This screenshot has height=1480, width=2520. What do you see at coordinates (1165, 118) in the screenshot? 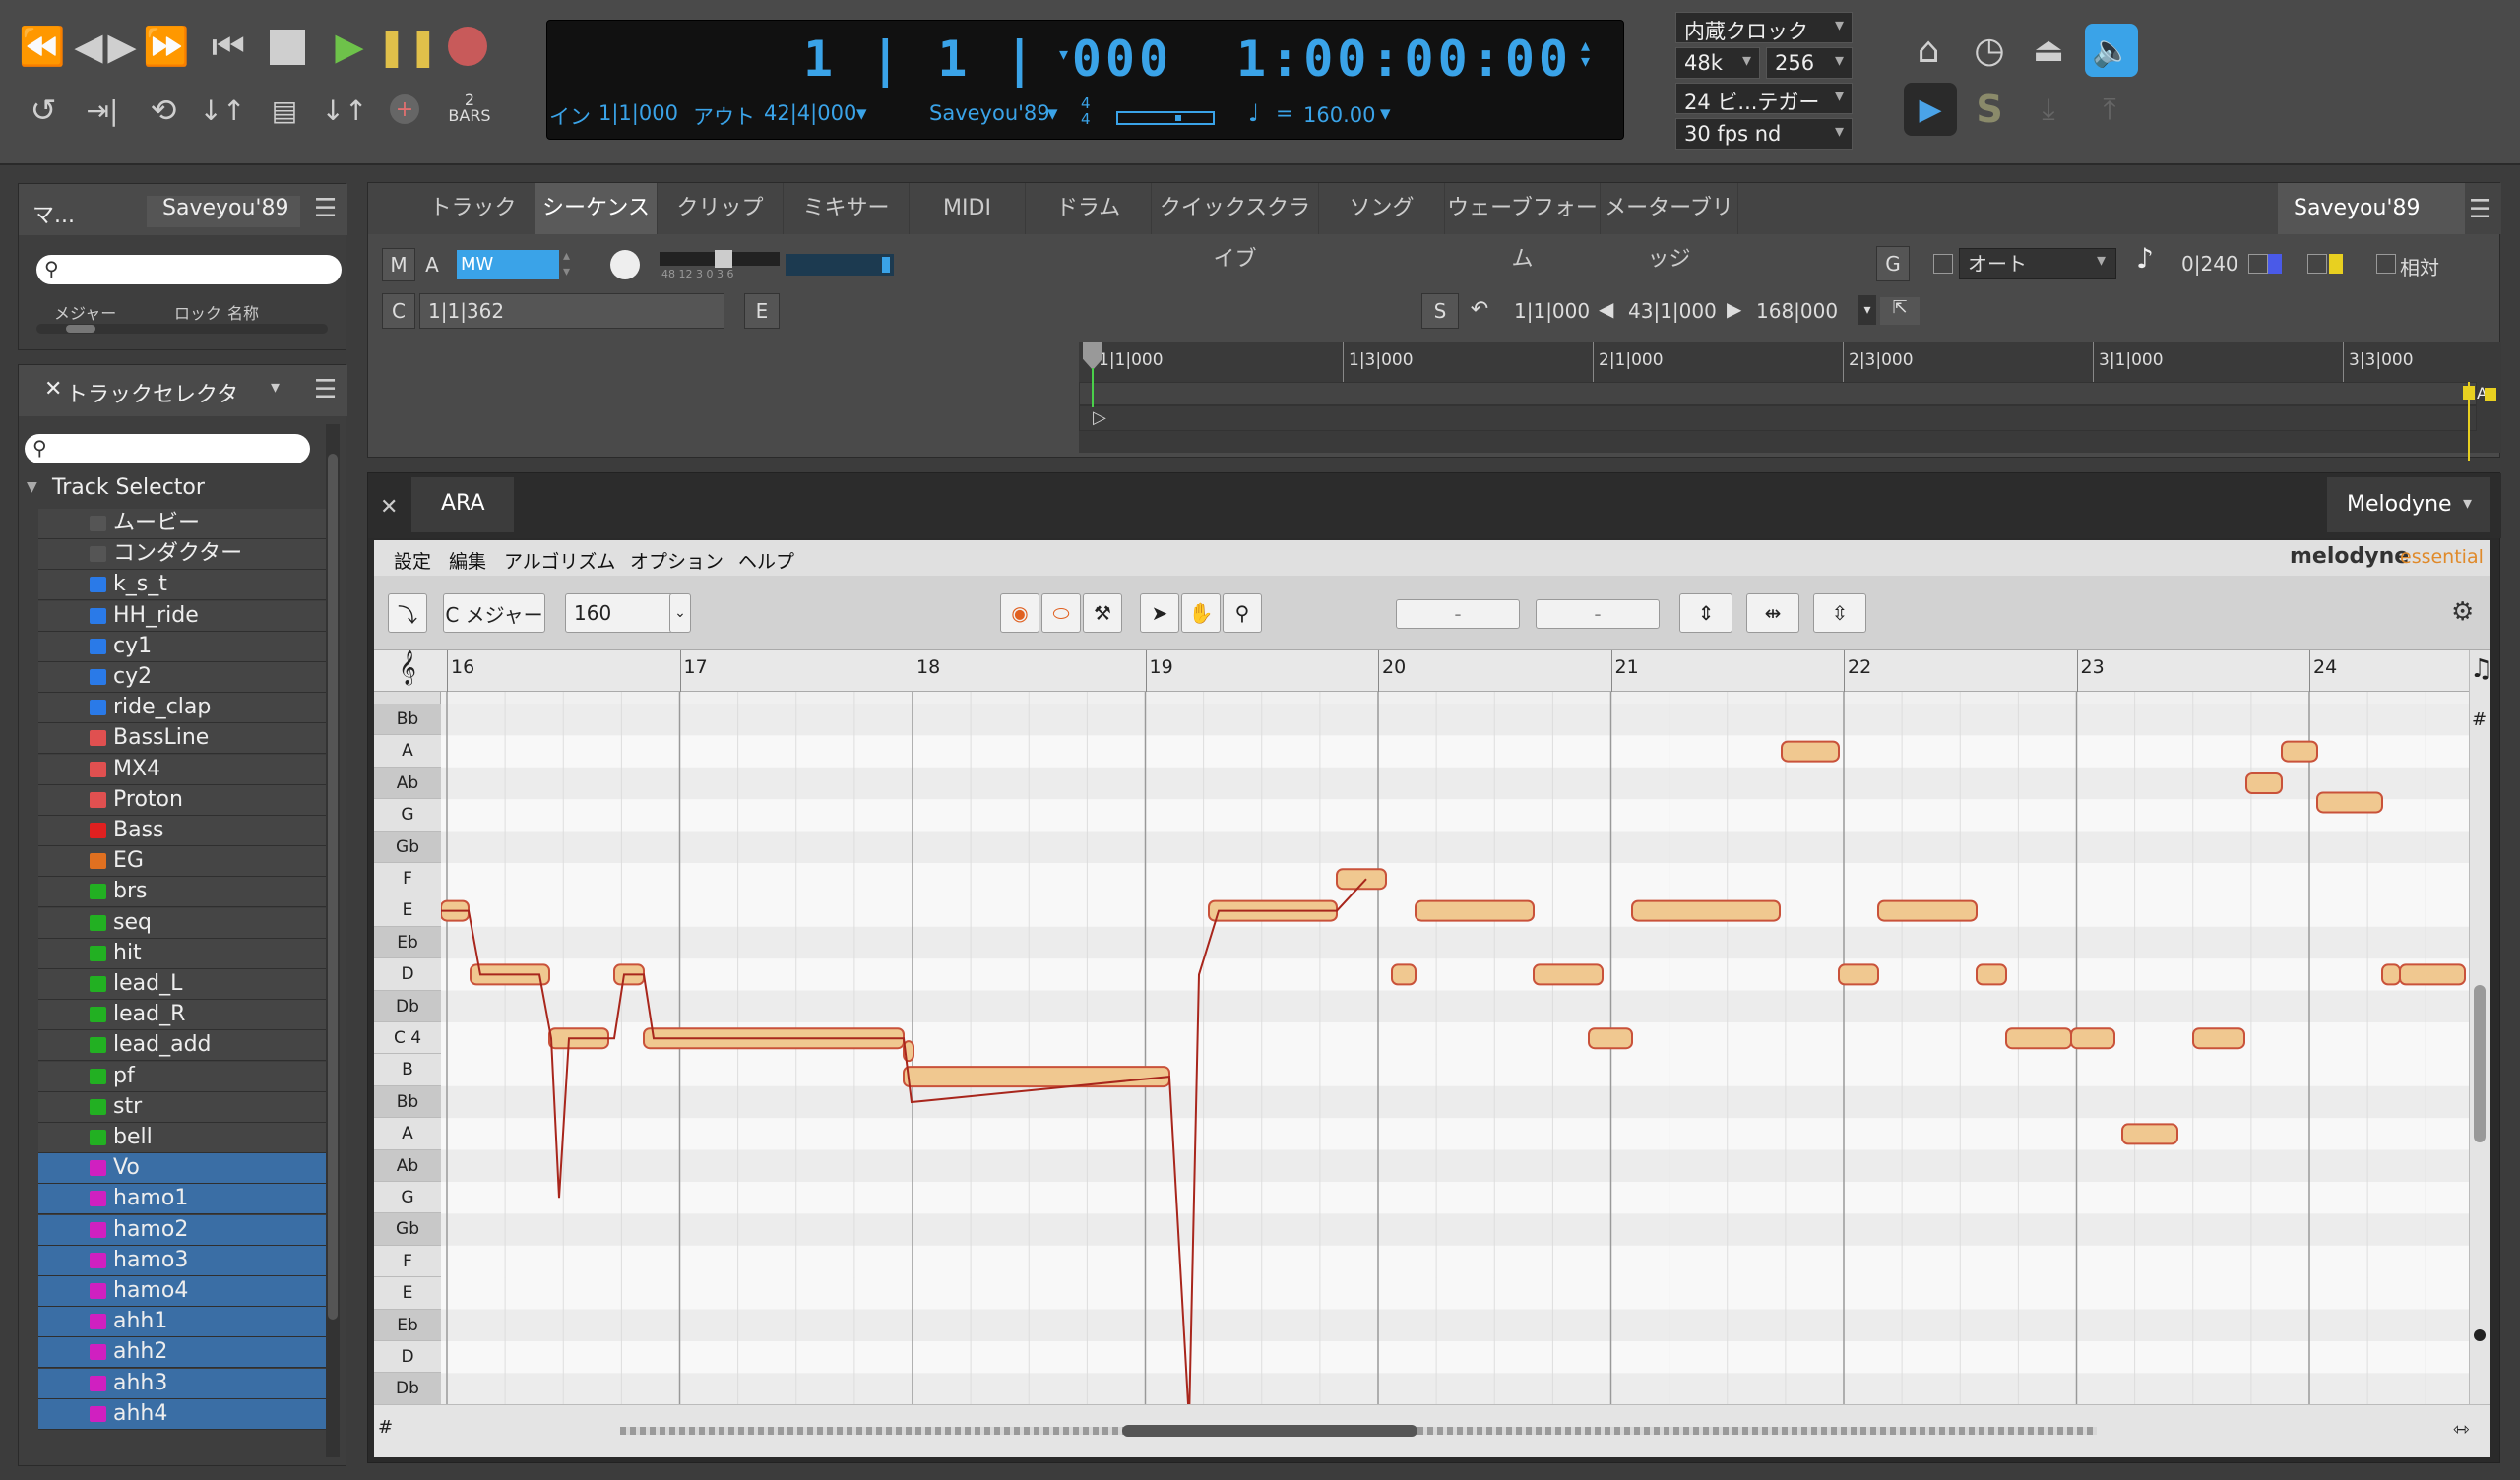
I see `position-slider` at bounding box center [1165, 118].